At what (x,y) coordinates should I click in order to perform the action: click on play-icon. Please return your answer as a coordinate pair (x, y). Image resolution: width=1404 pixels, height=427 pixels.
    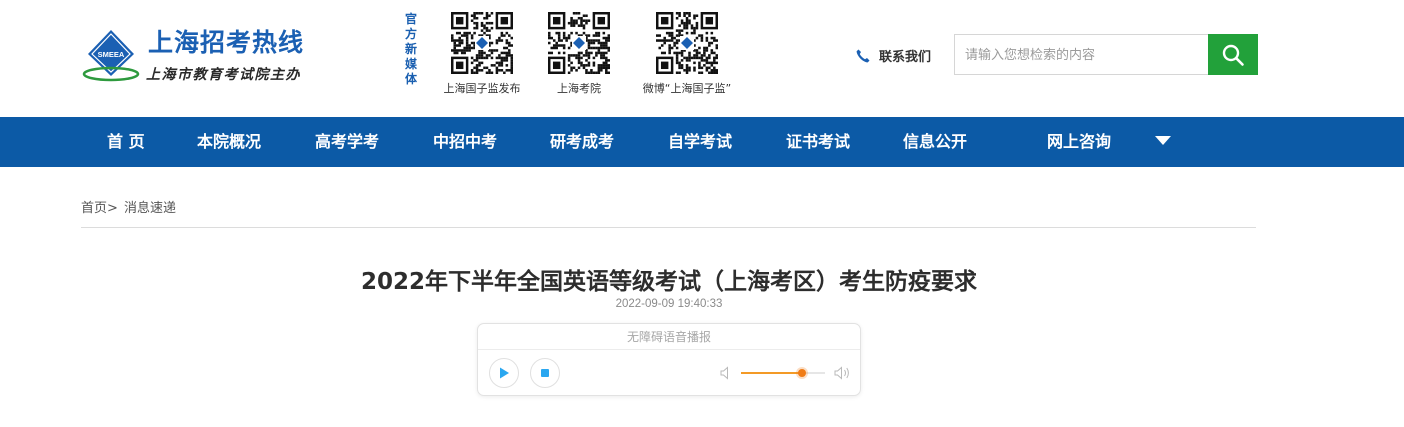
    Looking at the image, I should click on (504, 373).